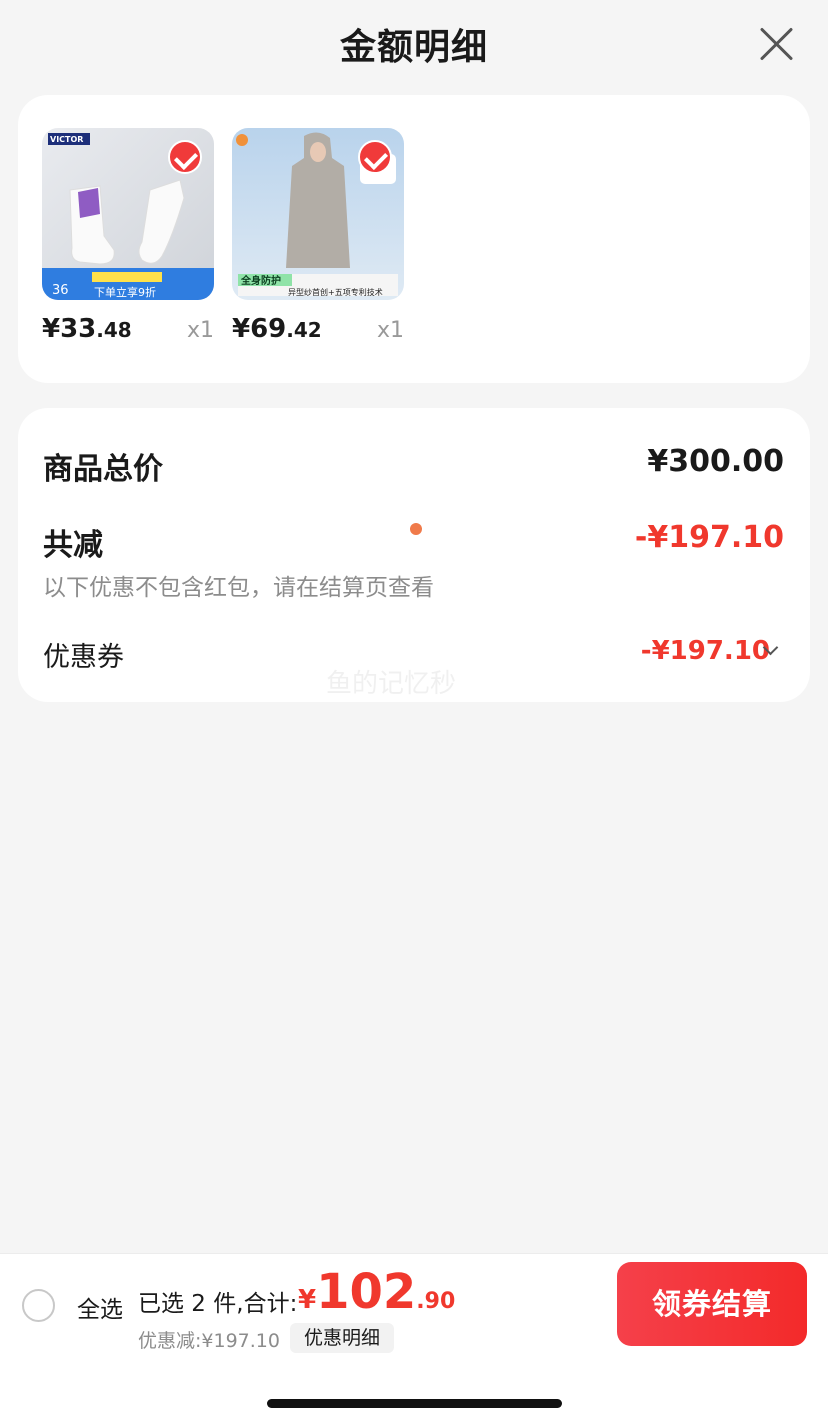 The image size is (828, 1426). I want to click on product-price: ¥33.48, so click(87, 329).